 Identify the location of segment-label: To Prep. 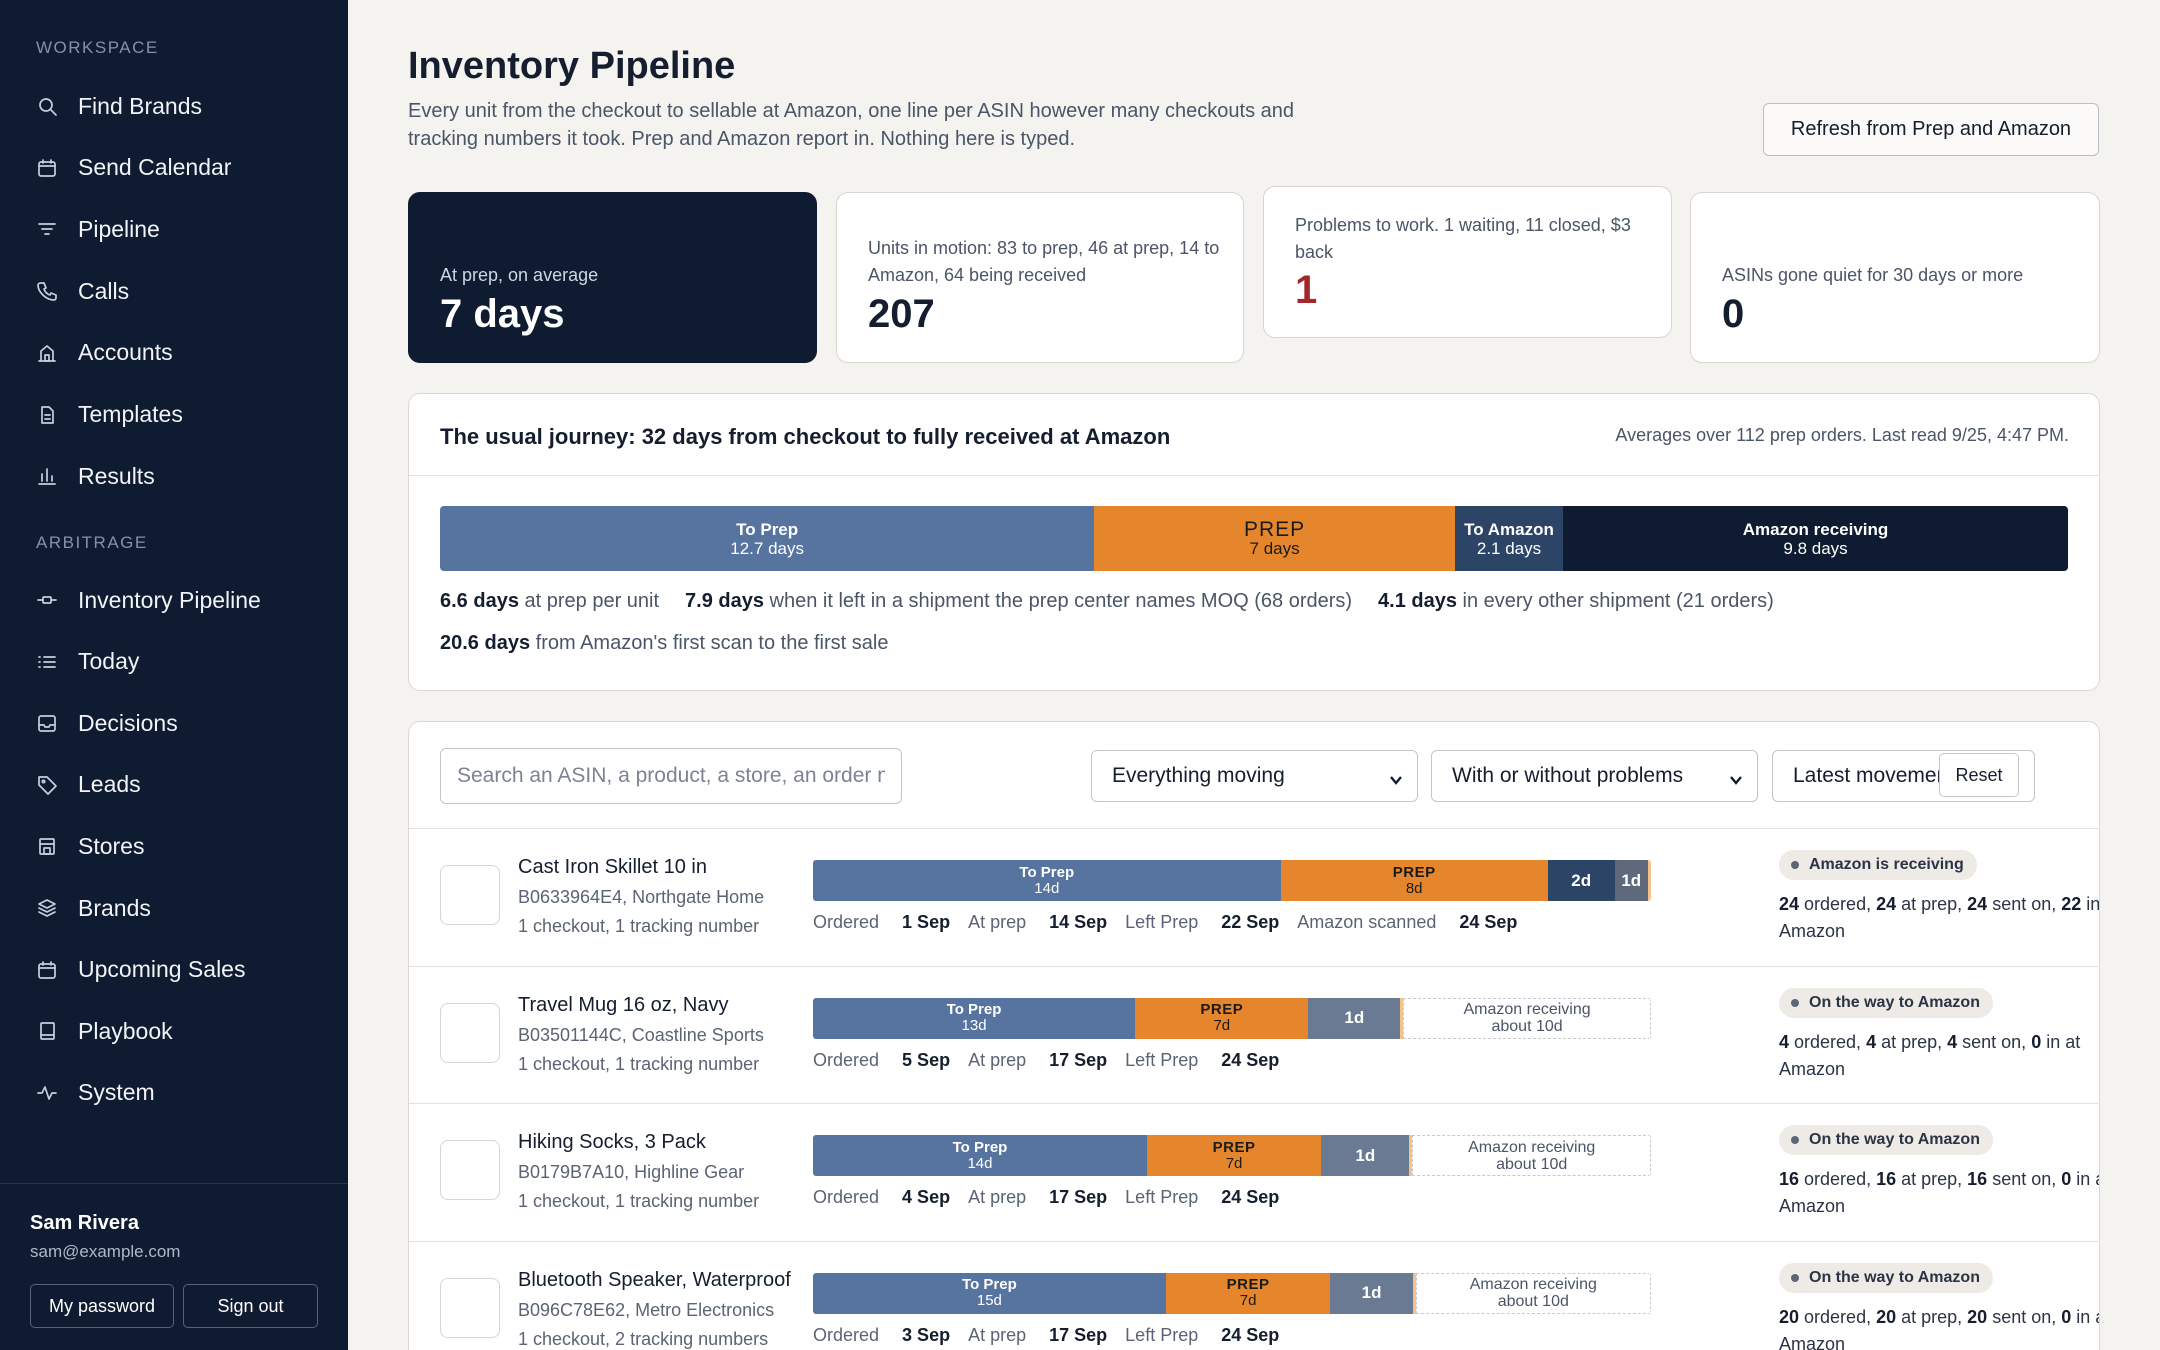
(980, 1147).